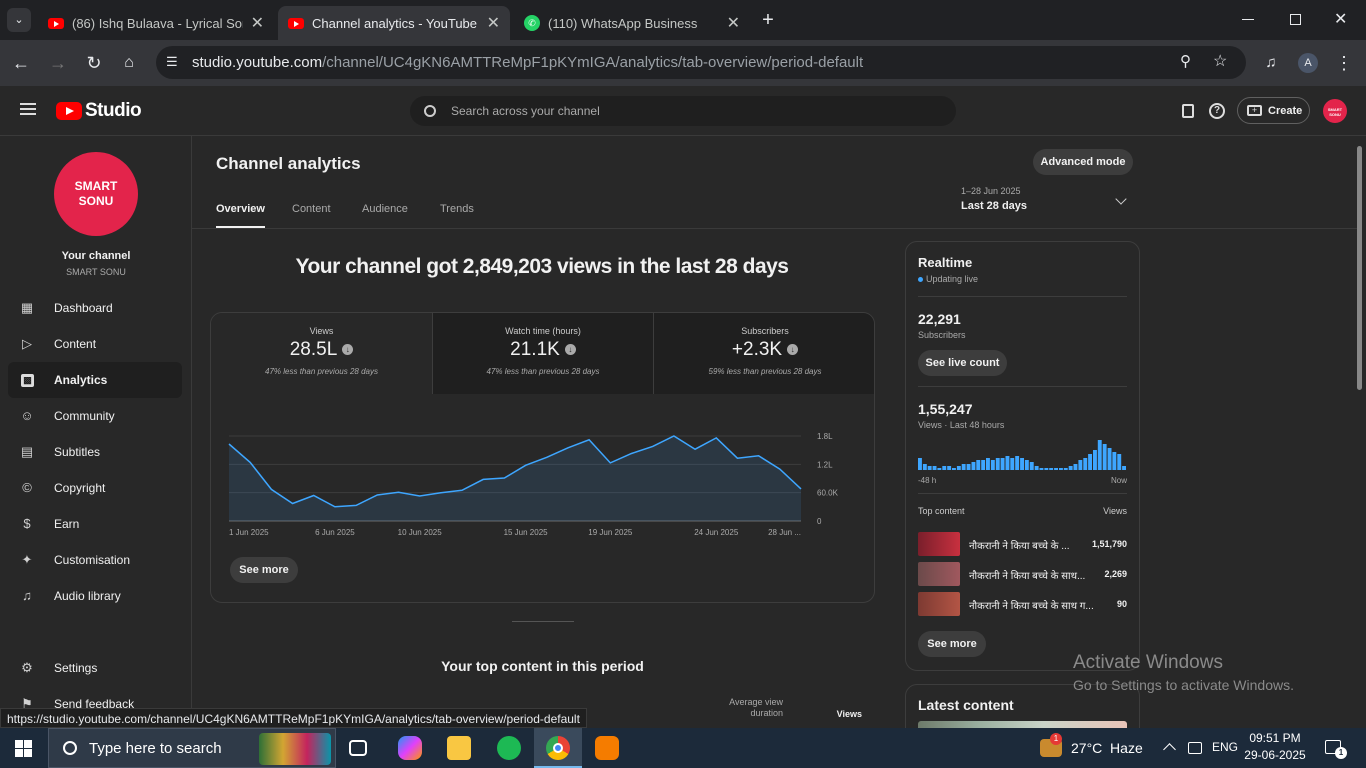  Describe the element at coordinates (1220, 61) in the screenshot. I see `bookmark-star-icon: ☆` at that location.